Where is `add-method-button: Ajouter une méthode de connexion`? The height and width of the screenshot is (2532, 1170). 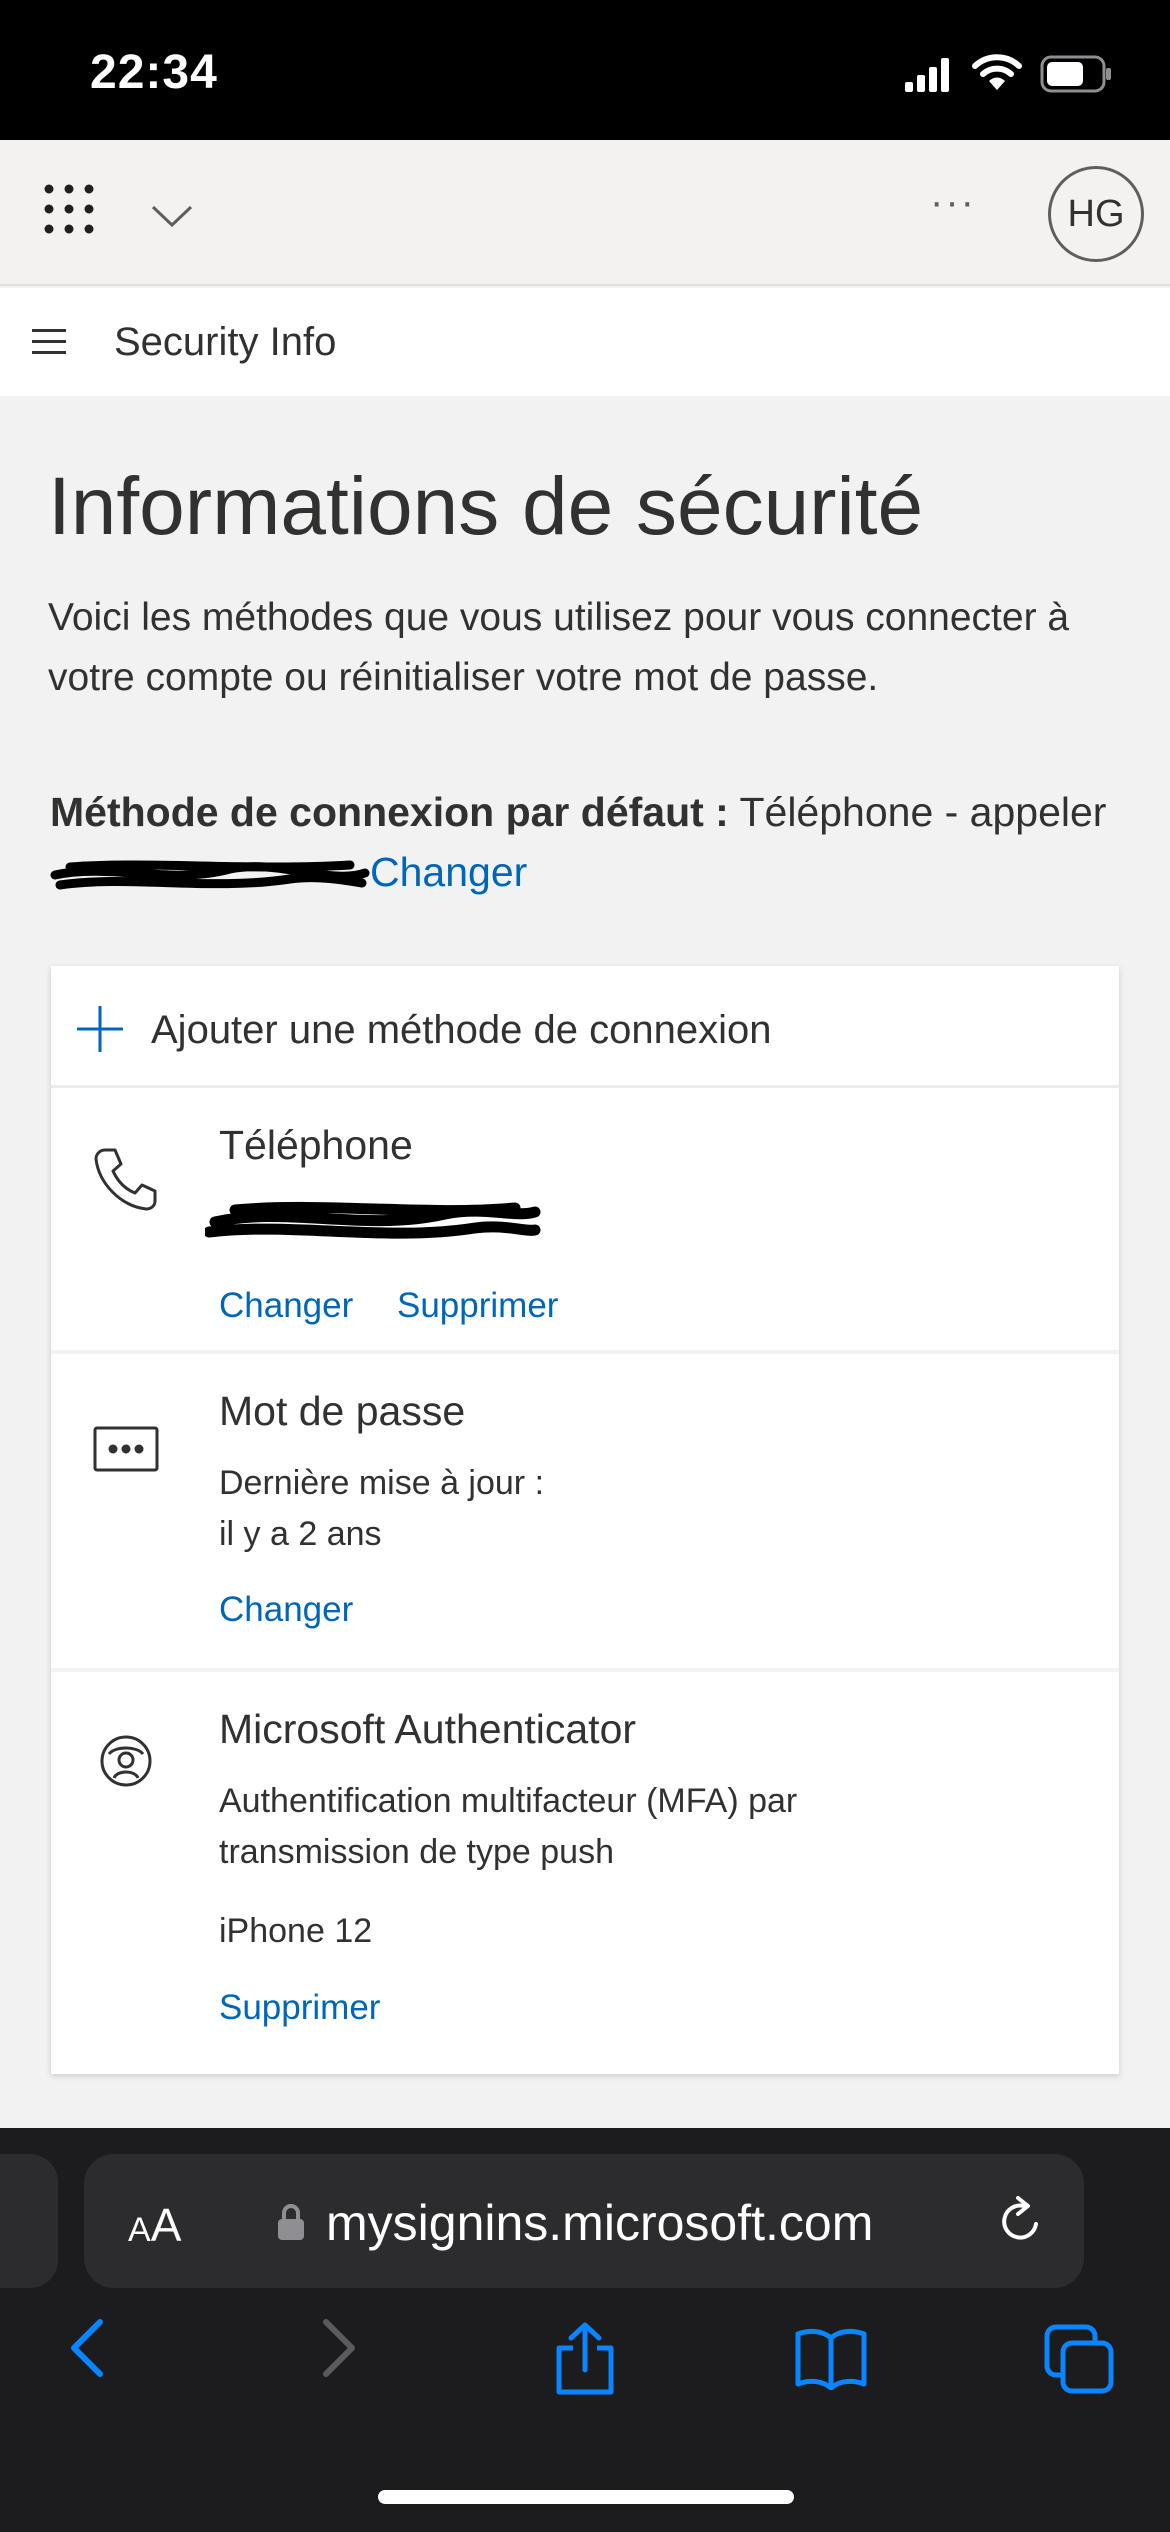
add-method-button: Ajouter une méthode de connexion is located at coordinates (585, 1027).